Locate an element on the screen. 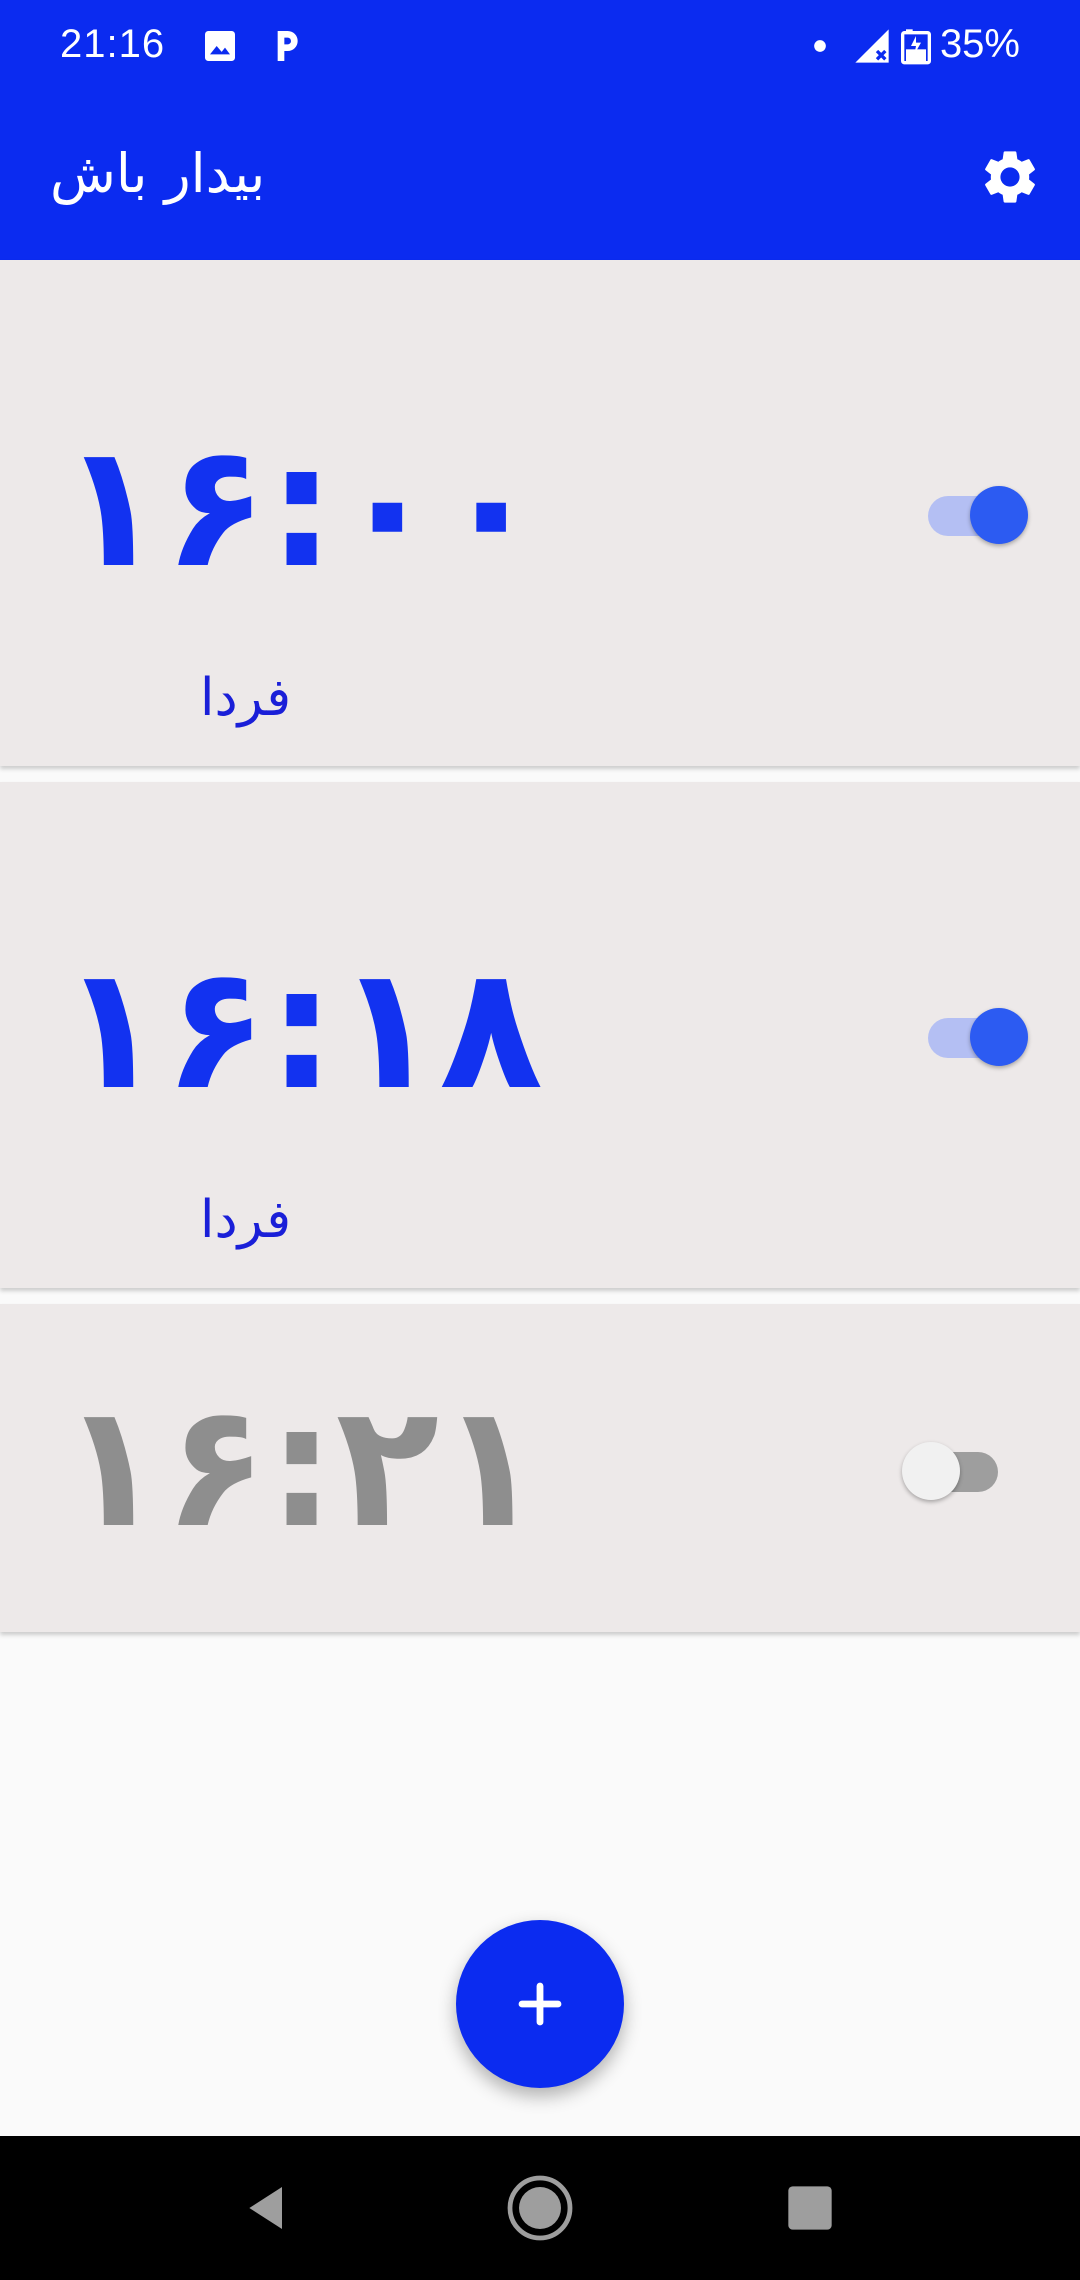  home-button is located at coordinates (540, 2208).